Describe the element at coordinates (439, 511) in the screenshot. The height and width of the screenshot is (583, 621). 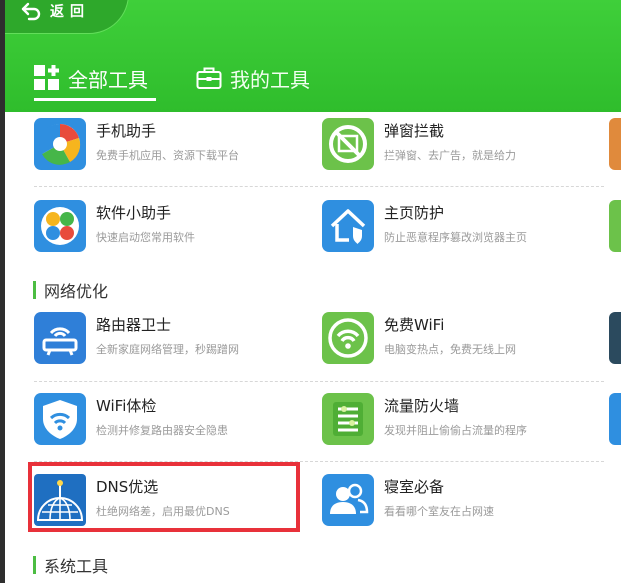
I see `tool-desc: 看看哪个室友在占网速` at that location.